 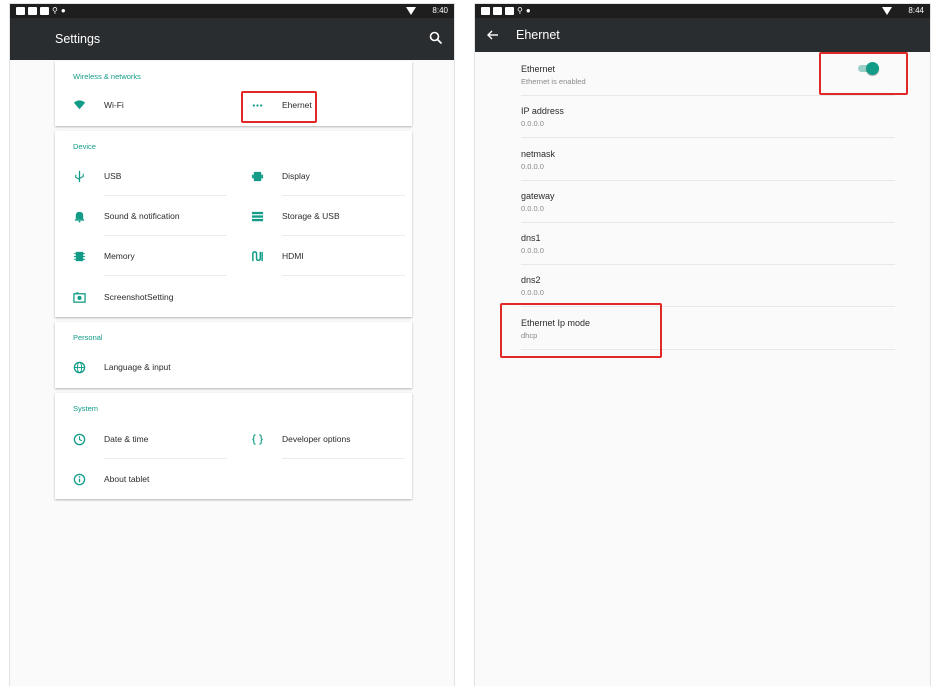 I want to click on highlight-ethernet, so click(x=279, y=107).